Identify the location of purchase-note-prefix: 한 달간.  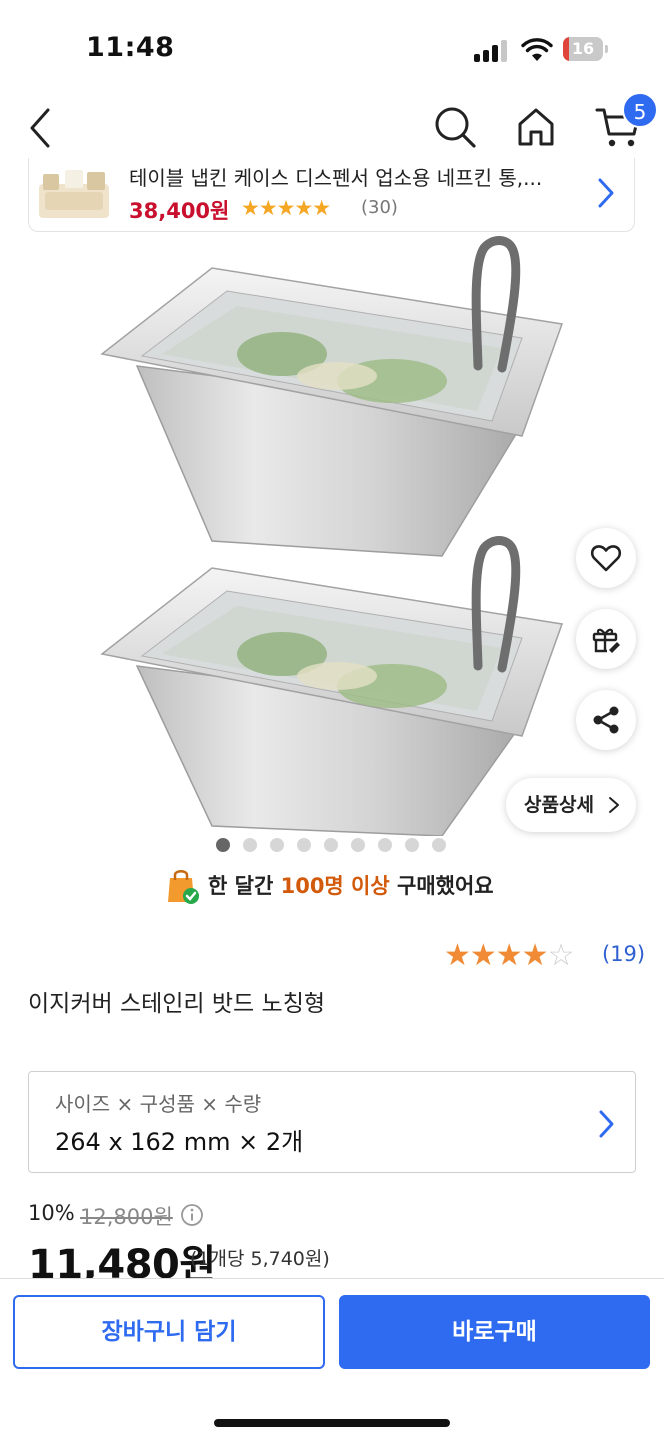
(244, 886).